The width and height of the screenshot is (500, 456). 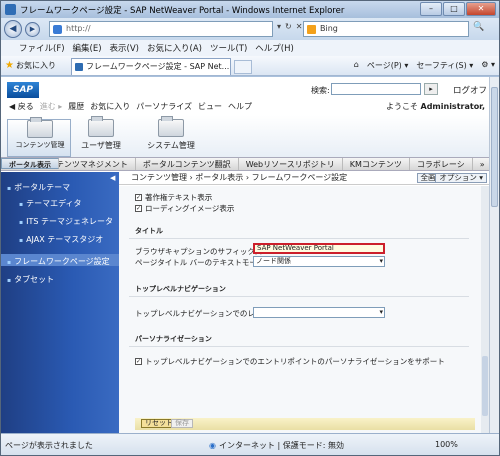 What do you see at coordinates (291, 164) in the screenshot?
I see `subnav-web-resource: Webリソースリポジトリ` at bounding box center [291, 164].